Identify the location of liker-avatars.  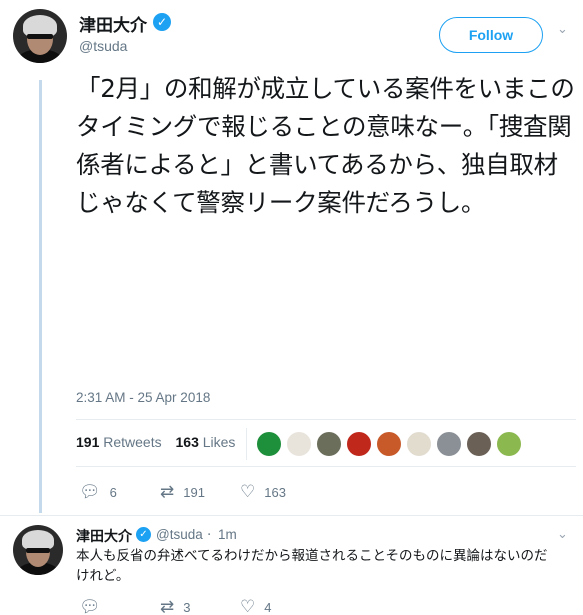
(391, 444).